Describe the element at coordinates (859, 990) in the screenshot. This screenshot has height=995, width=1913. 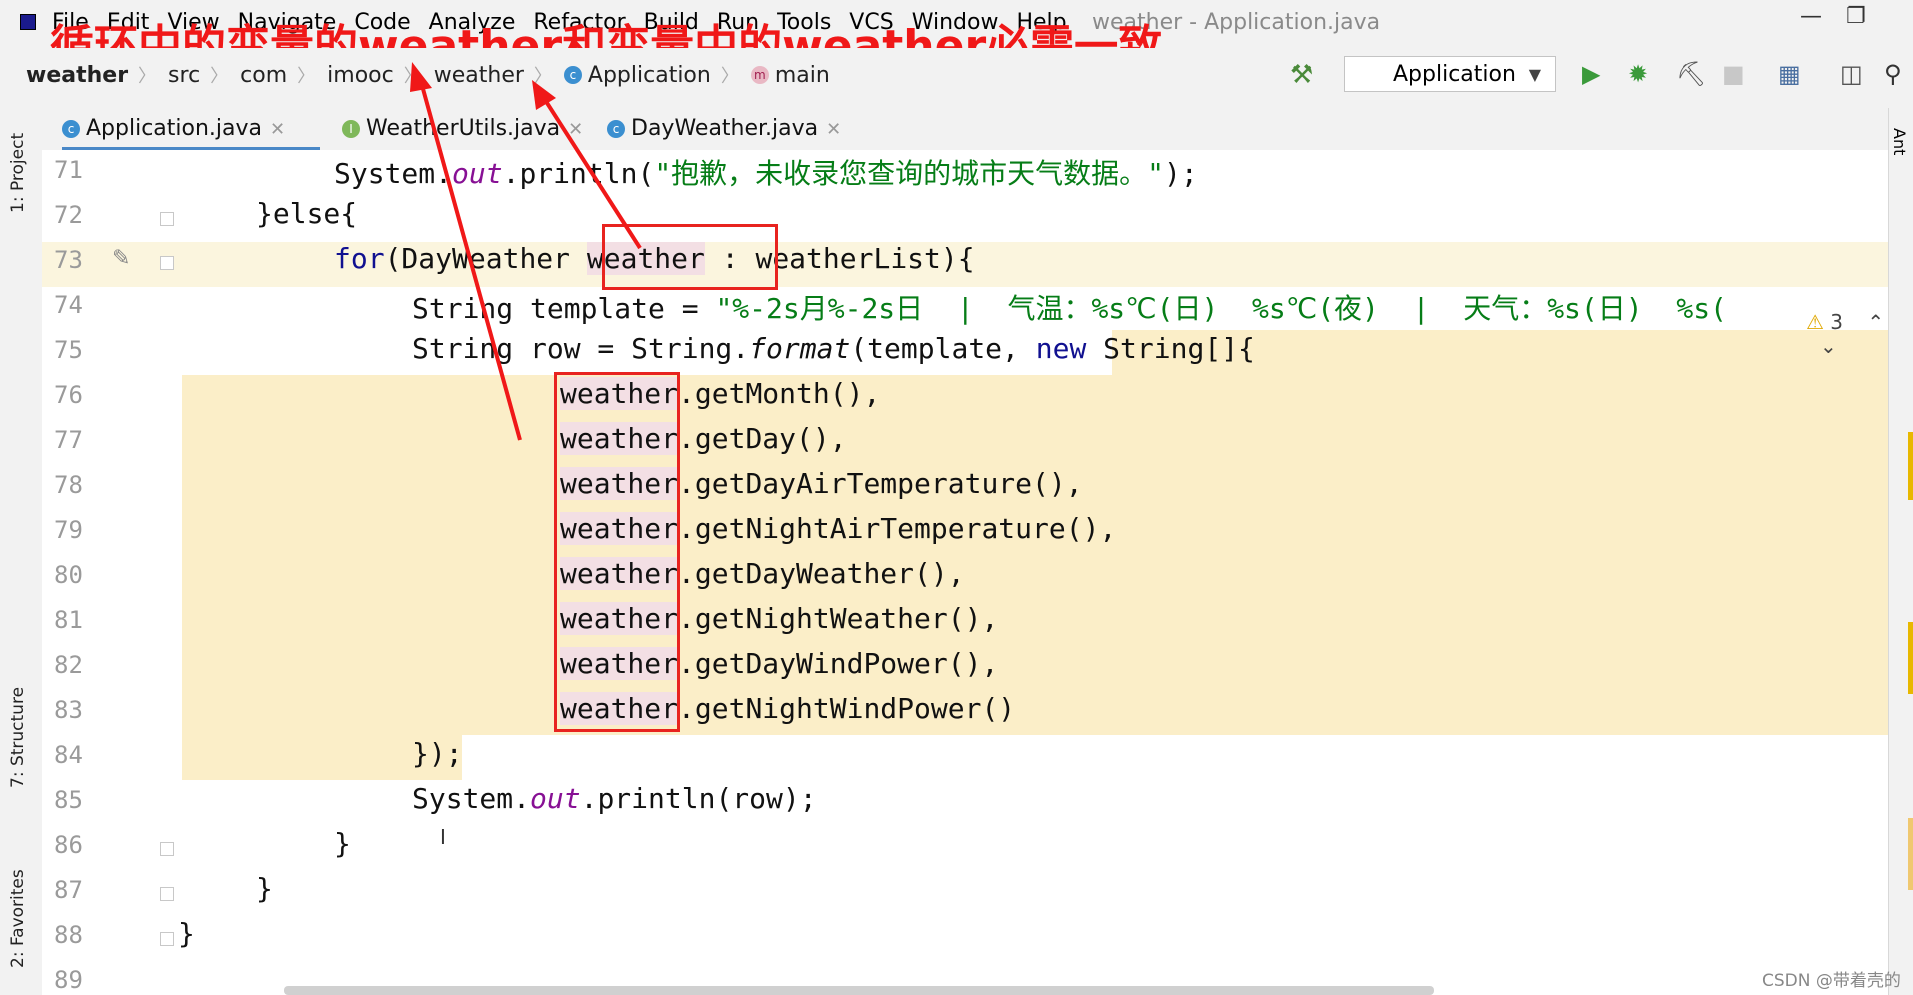
I see `horizontal-scrollbar` at that location.